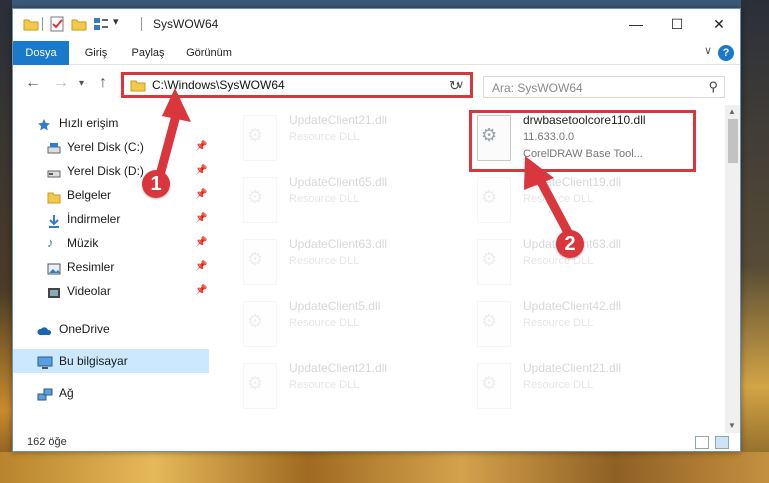 Image resolution: width=769 pixels, height=483 pixels. Describe the element at coordinates (91, 267) in the screenshot. I see `sidebar-item-label: Resimler` at that location.